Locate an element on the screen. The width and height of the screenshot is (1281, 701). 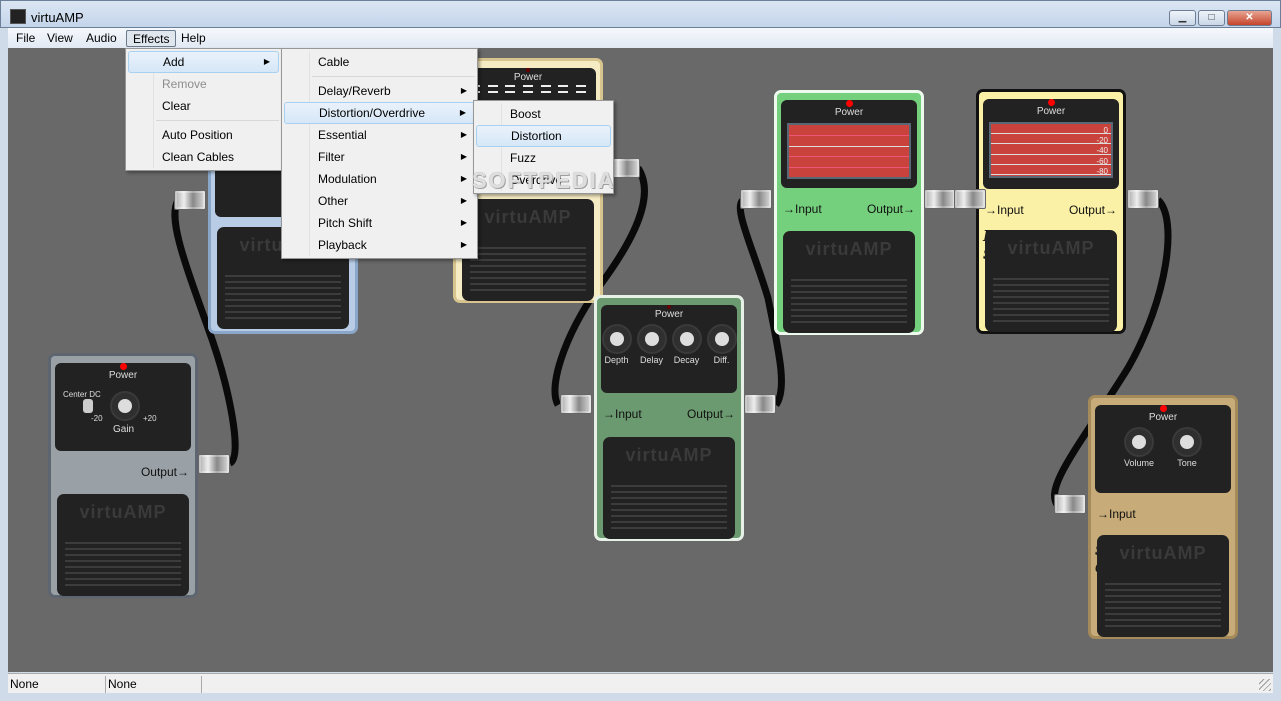
menu-item-pitch-shift: Pitch Shift ▶ is located at coordinates (379, 223).